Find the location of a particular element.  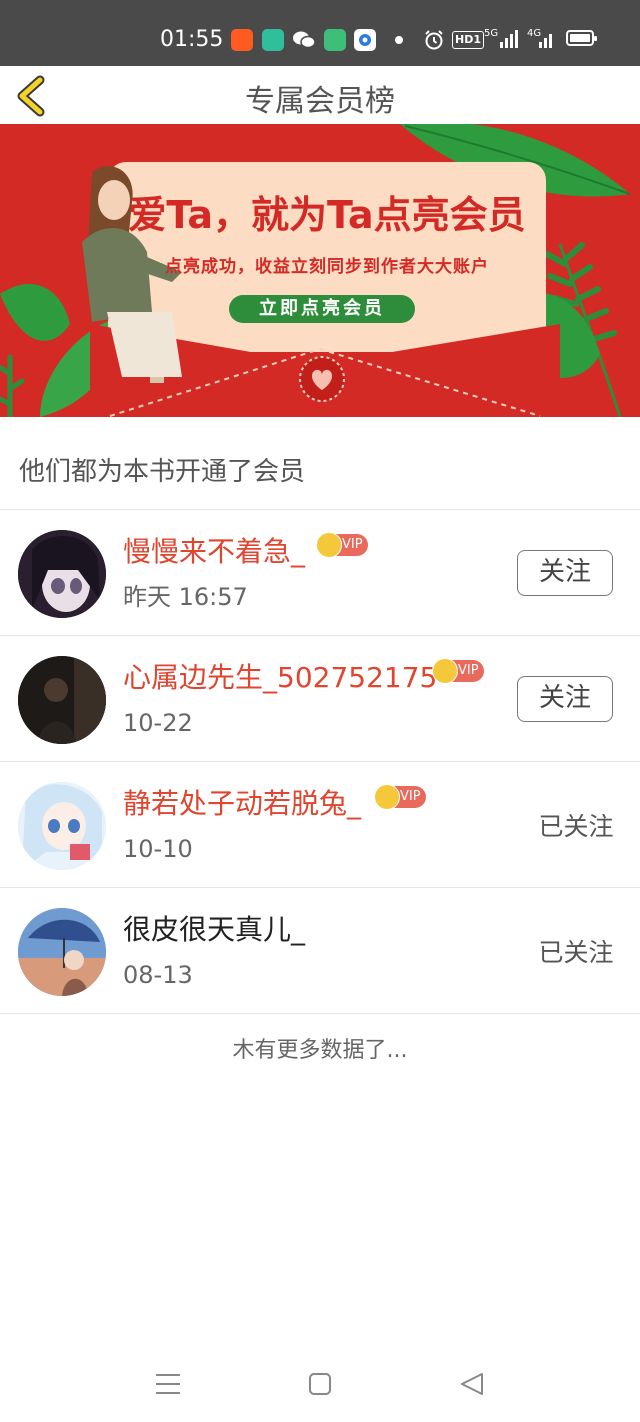

username: 慢慢来不着急_ is located at coordinates (214, 552).